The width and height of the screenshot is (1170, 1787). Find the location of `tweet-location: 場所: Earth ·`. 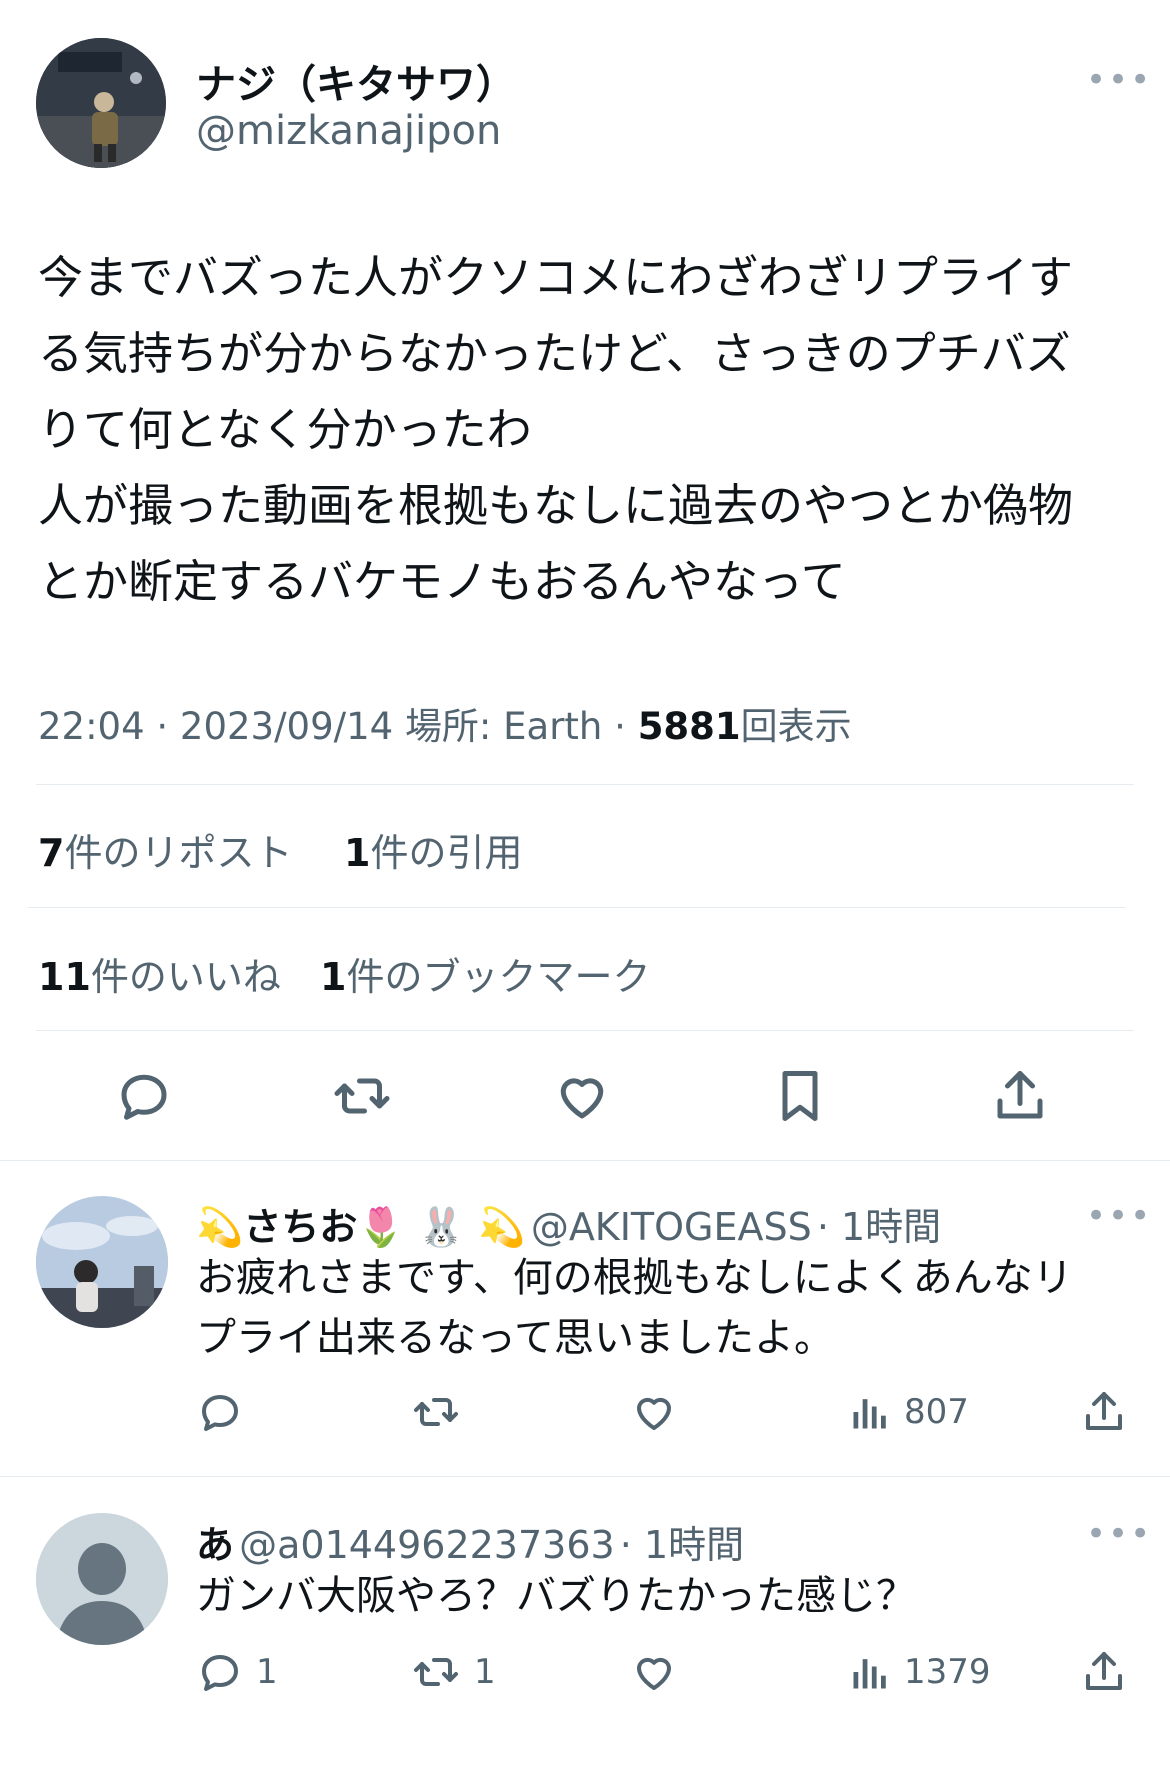

tweet-location: 場所: Earth · is located at coordinates (515, 726).